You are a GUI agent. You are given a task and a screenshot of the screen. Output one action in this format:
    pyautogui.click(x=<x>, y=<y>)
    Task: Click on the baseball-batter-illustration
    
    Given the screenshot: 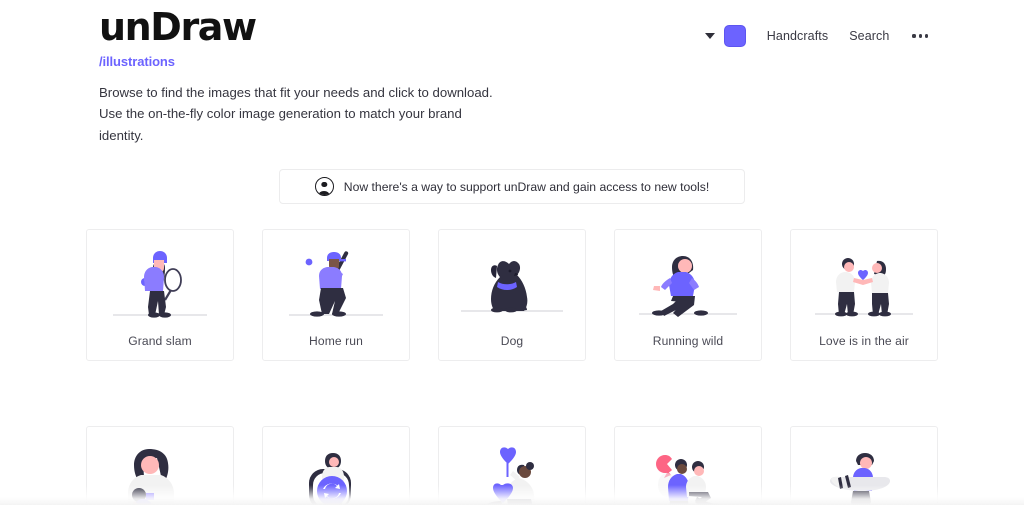 What is the action you would take?
    pyautogui.click(x=336, y=284)
    